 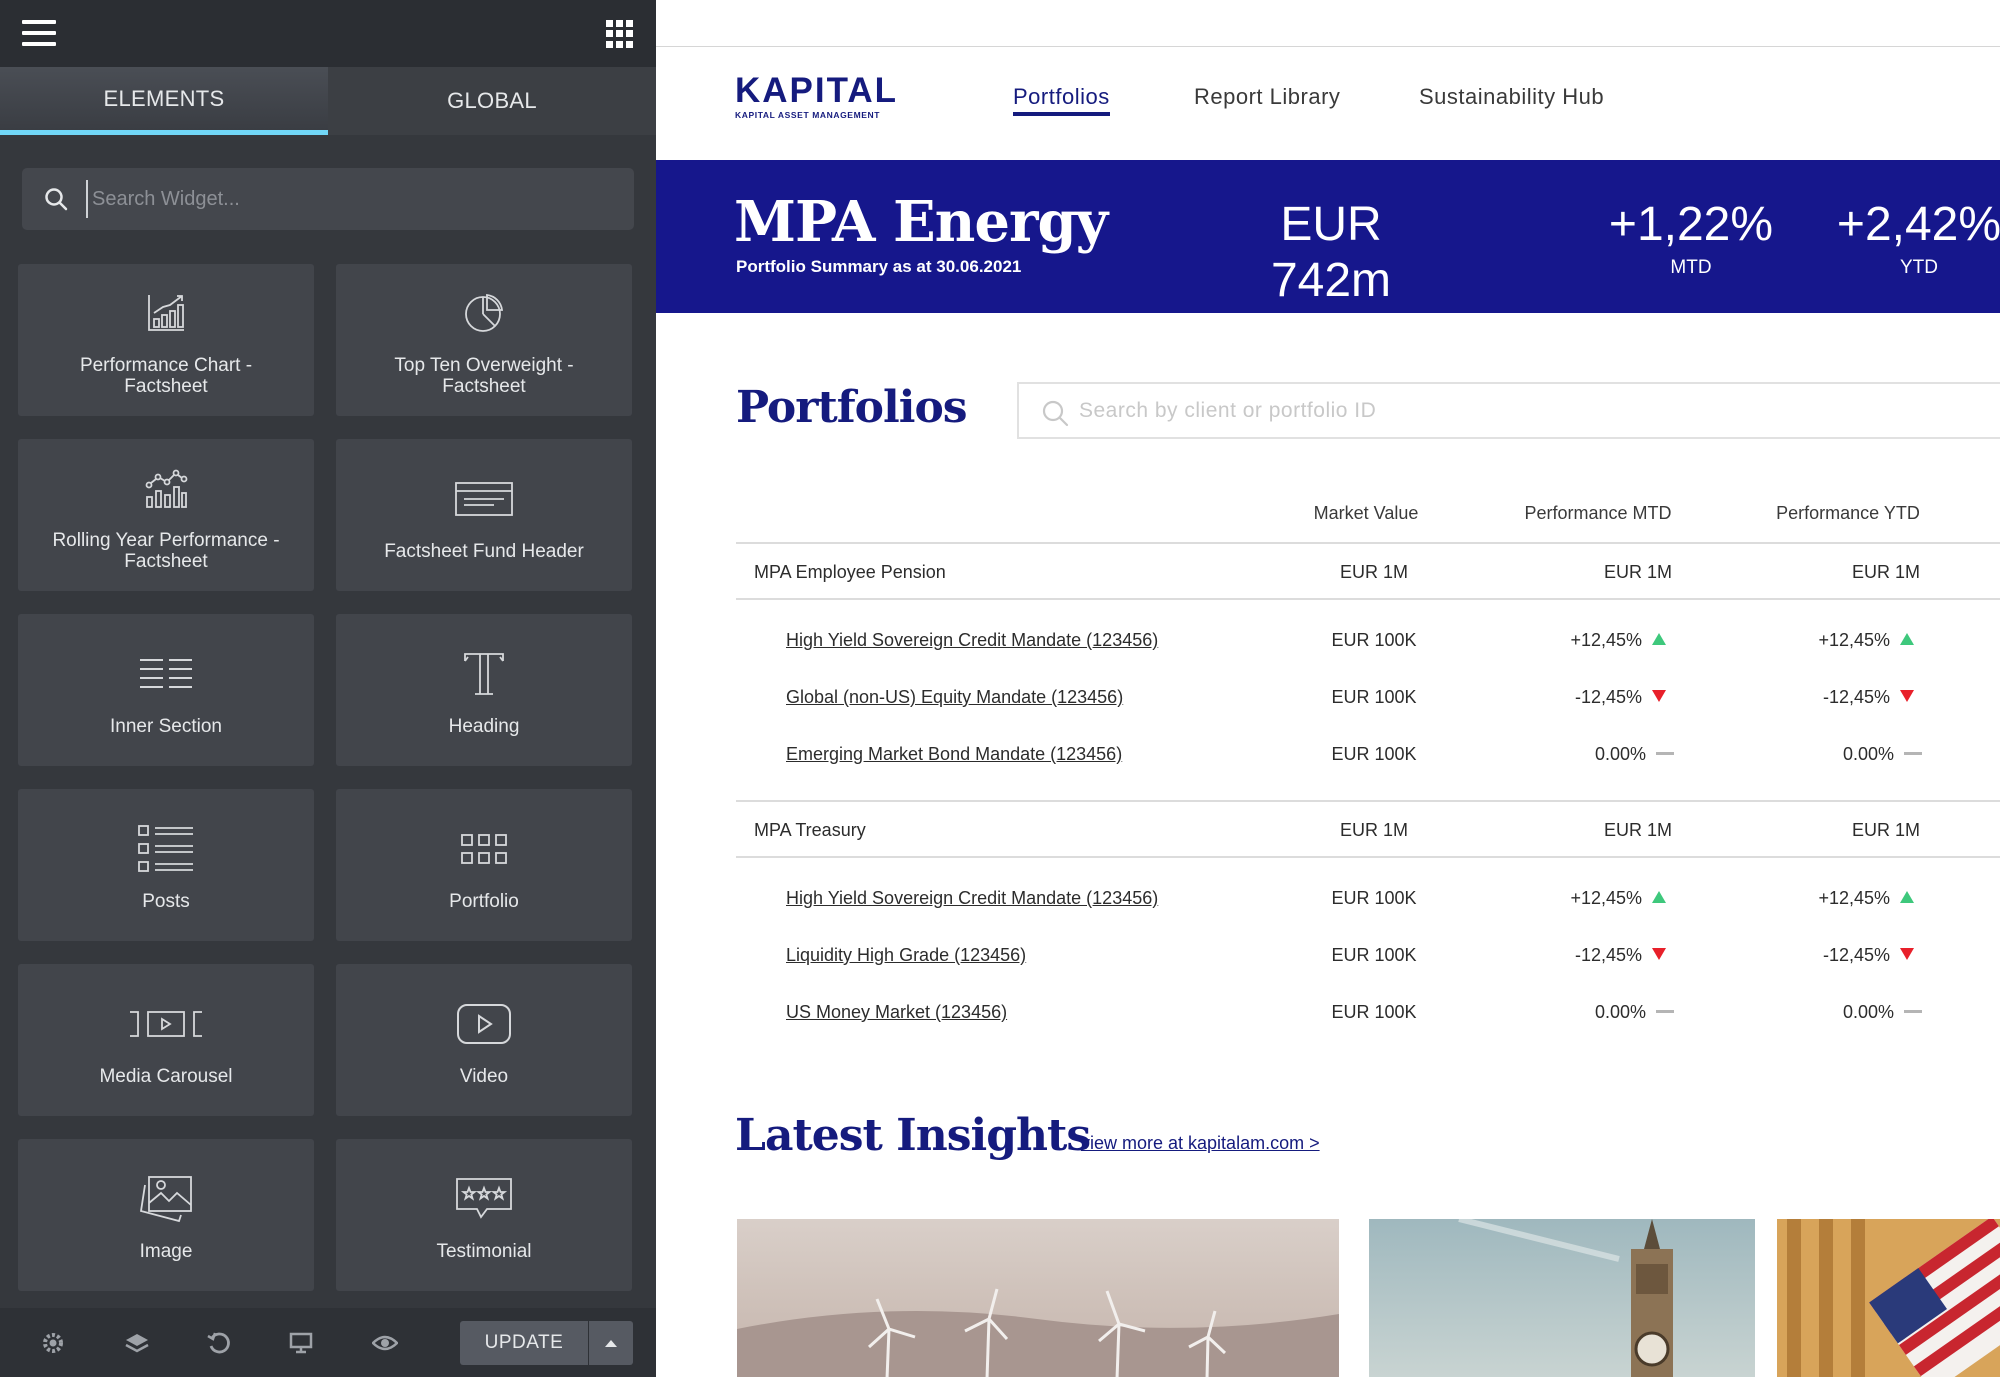 I want to click on fund-title: MPA Energy, so click(x=921, y=222).